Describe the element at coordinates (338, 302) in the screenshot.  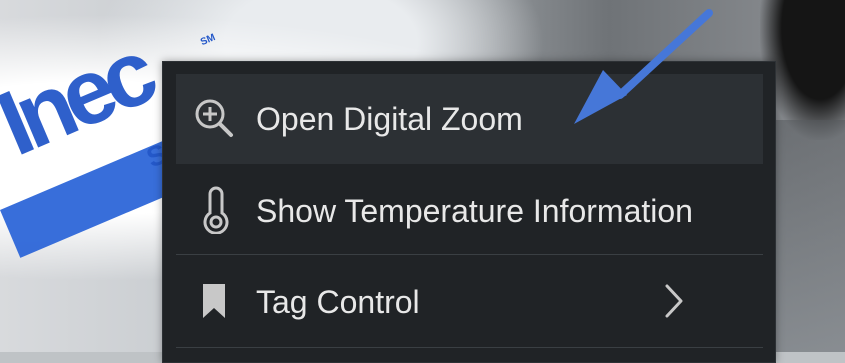
I see `menu-item-label: Tag Control` at that location.